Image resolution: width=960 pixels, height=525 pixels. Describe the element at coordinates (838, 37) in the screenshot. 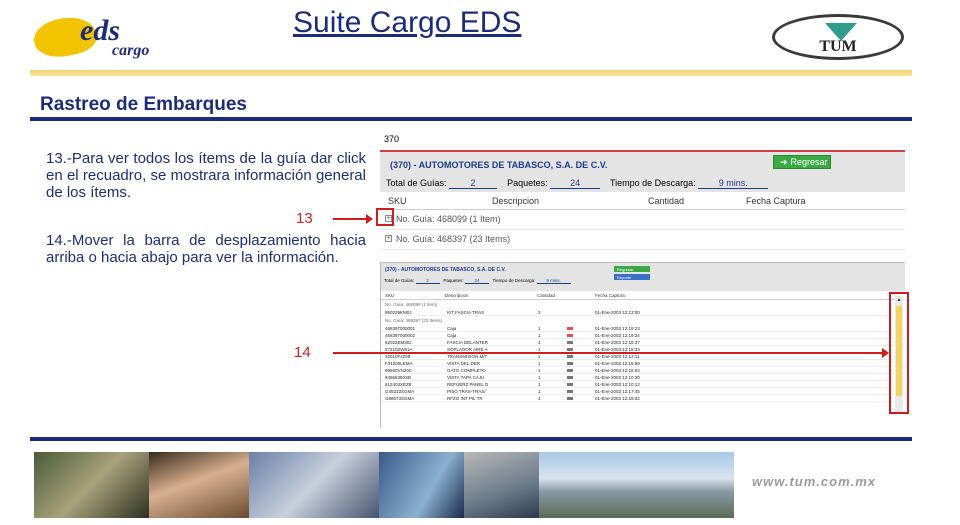

I see `tum-logo: TUM` at that location.